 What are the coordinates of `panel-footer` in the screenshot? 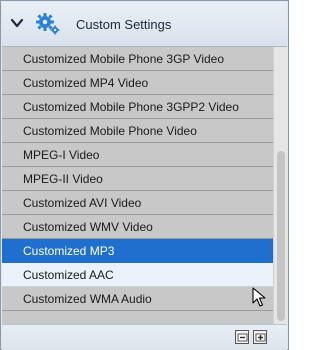 It's located at (144, 337).